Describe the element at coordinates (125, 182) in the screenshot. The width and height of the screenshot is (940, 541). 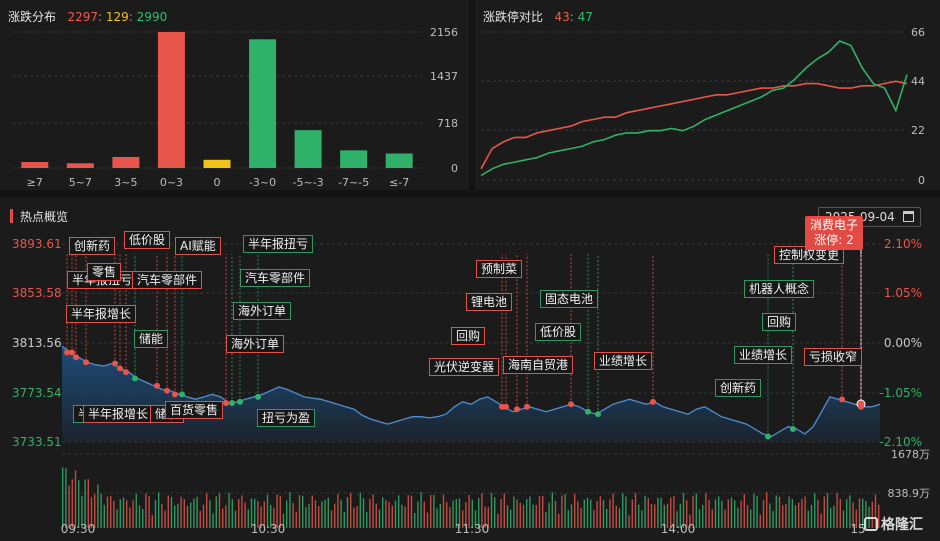
I see `x-tick-label: 3~5` at that location.